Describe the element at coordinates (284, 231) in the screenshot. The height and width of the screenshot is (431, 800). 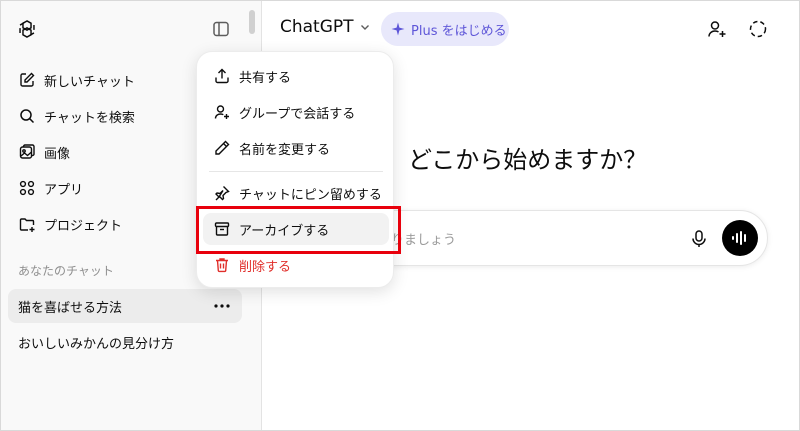
I see `menu-item-label: アーカイブする` at that location.